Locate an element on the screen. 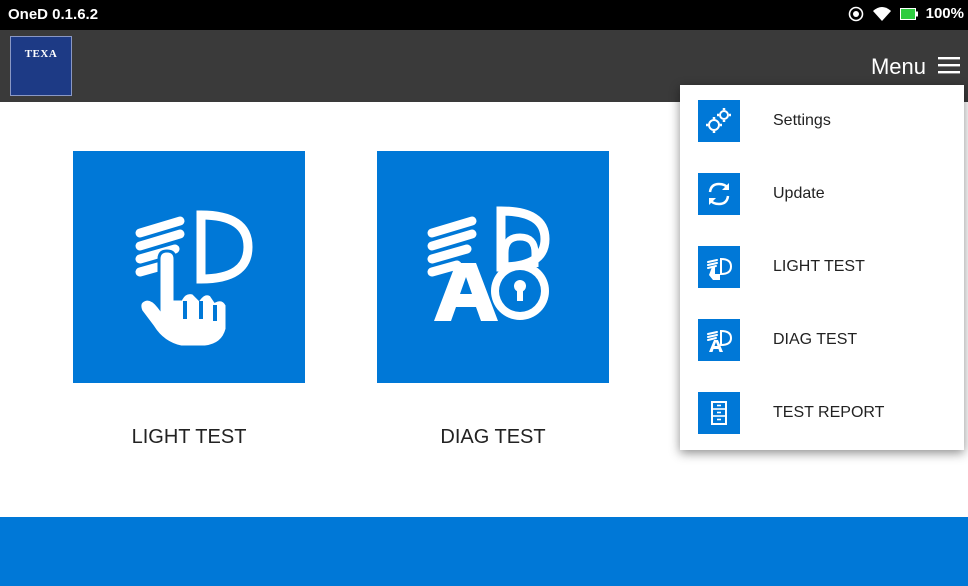  status-bar-title: OneD 0.1.6.2 is located at coordinates (53, 14).